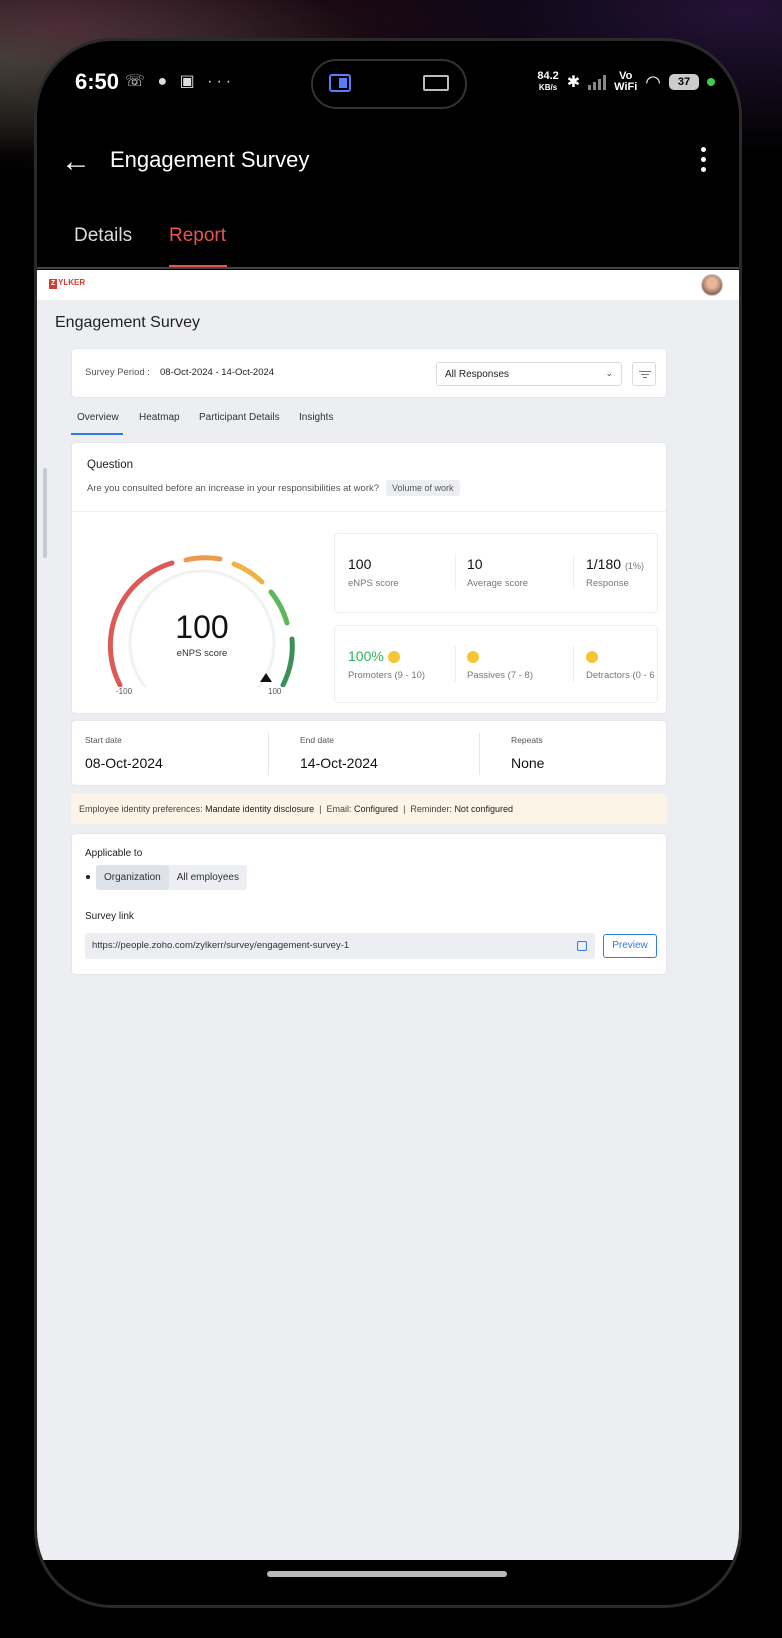  What do you see at coordinates (98, 417) in the screenshot?
I see `tab-overview: Overview` at bounding box center [98, 417].